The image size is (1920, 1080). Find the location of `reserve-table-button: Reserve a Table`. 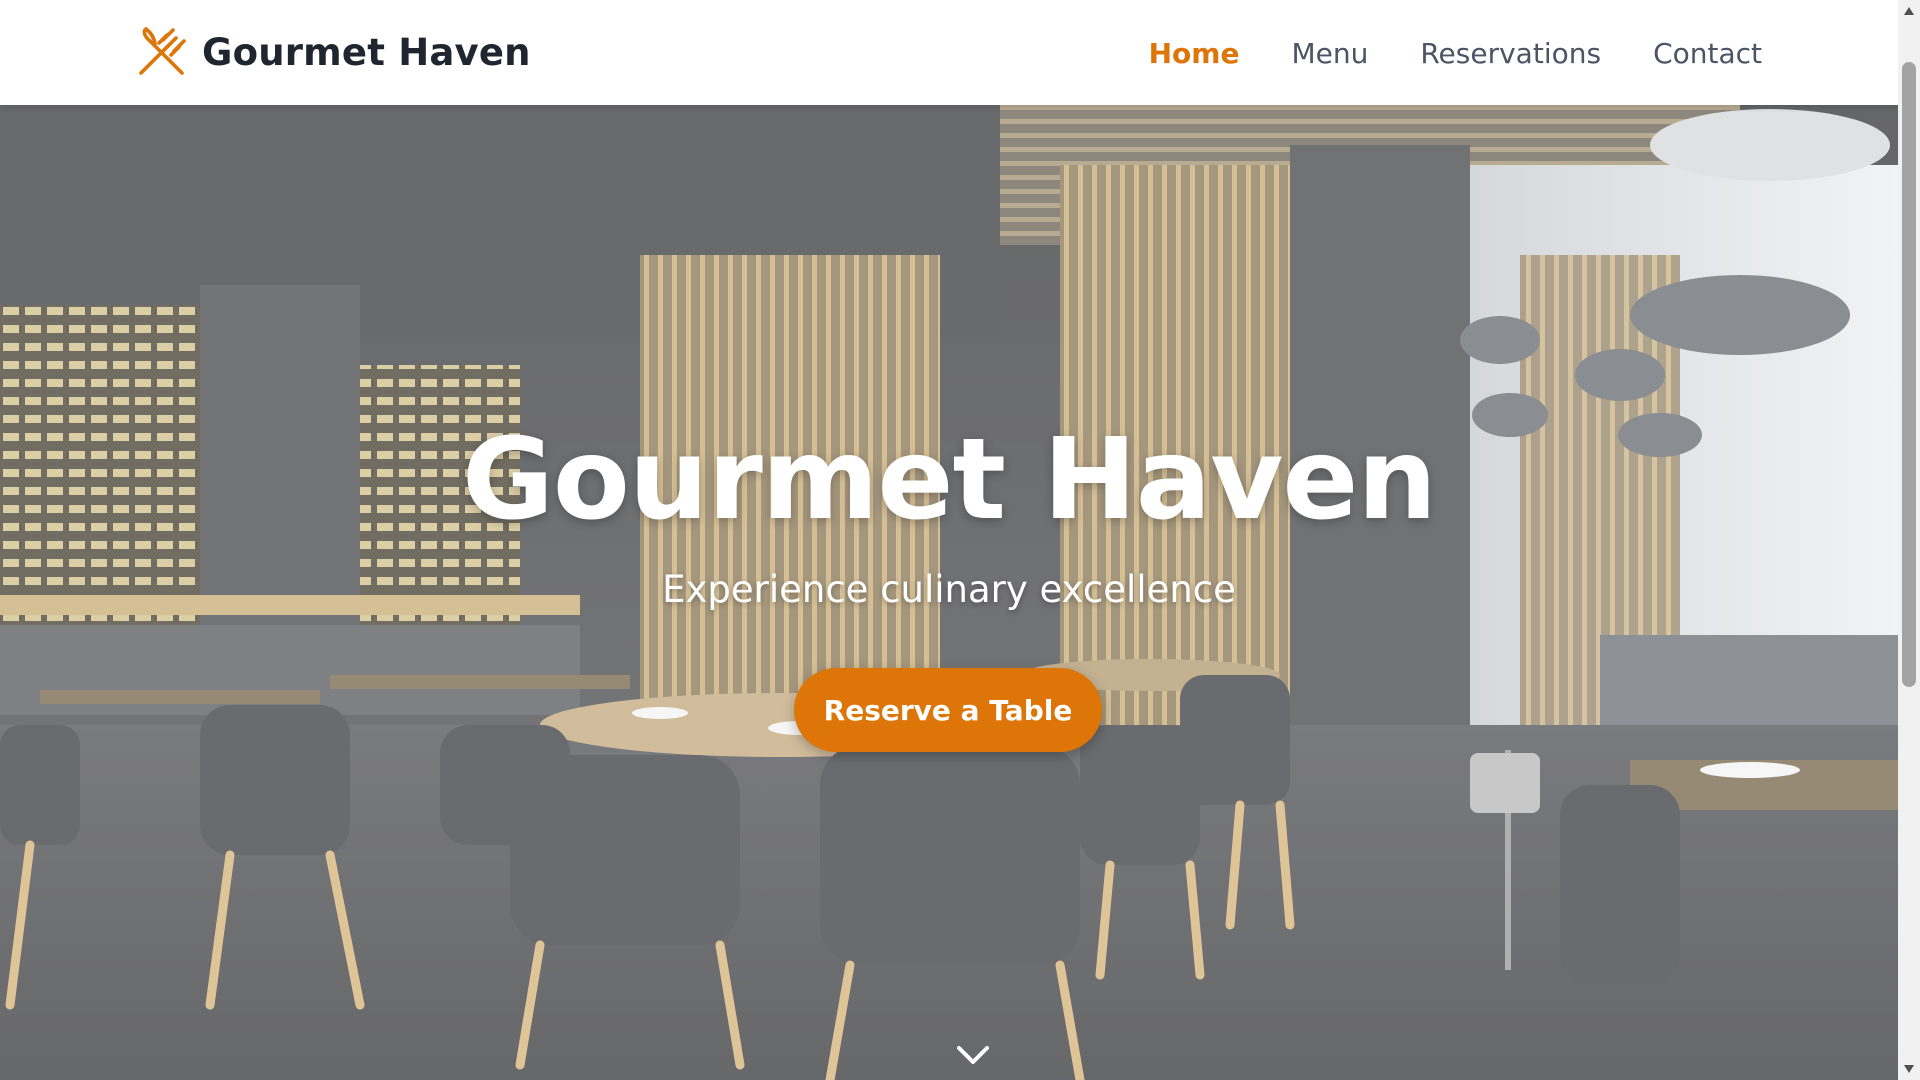

reserve-table-button: Reserve a Table is located at coordinates (948, 710).